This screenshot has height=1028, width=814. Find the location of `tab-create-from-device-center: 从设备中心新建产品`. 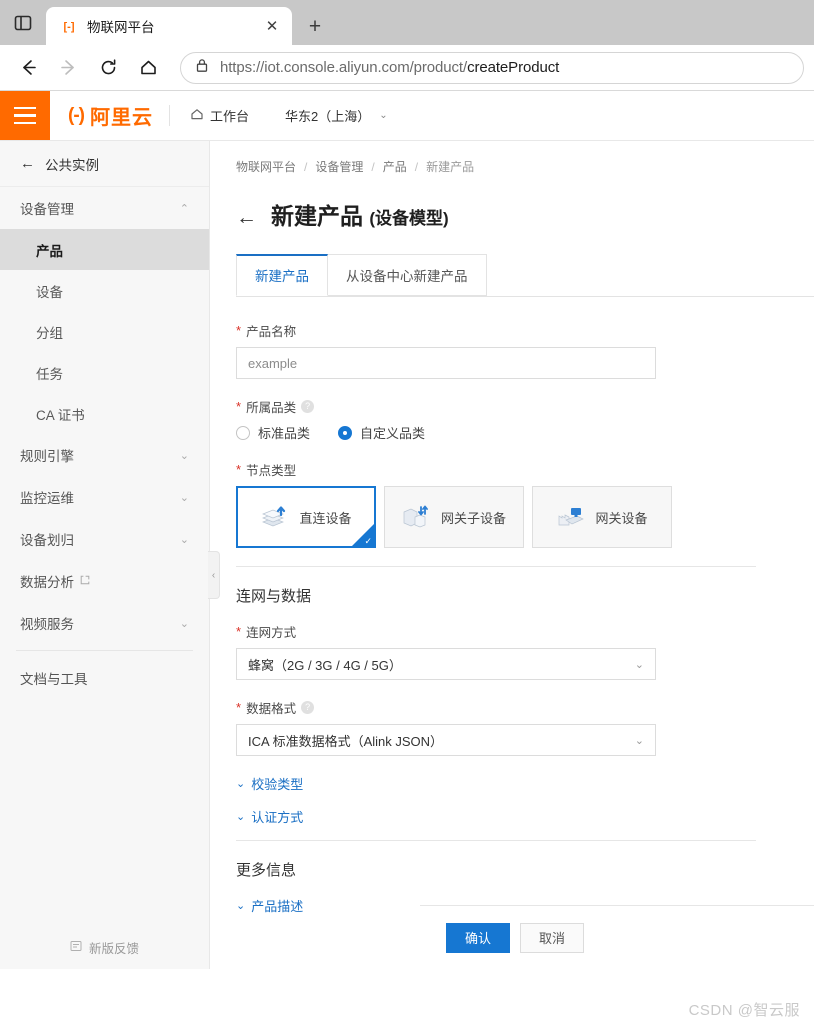

tab-create-from-device-center: 从设备中心新建产品 is located at coordinates (407, 275).